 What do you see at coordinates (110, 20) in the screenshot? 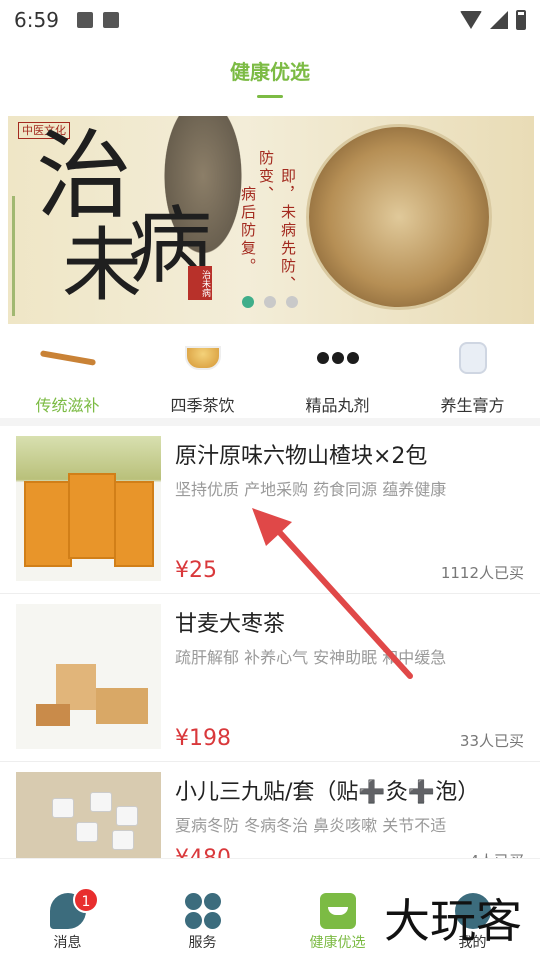
I see `app-notification-icon` at bounding box center [110, 20].